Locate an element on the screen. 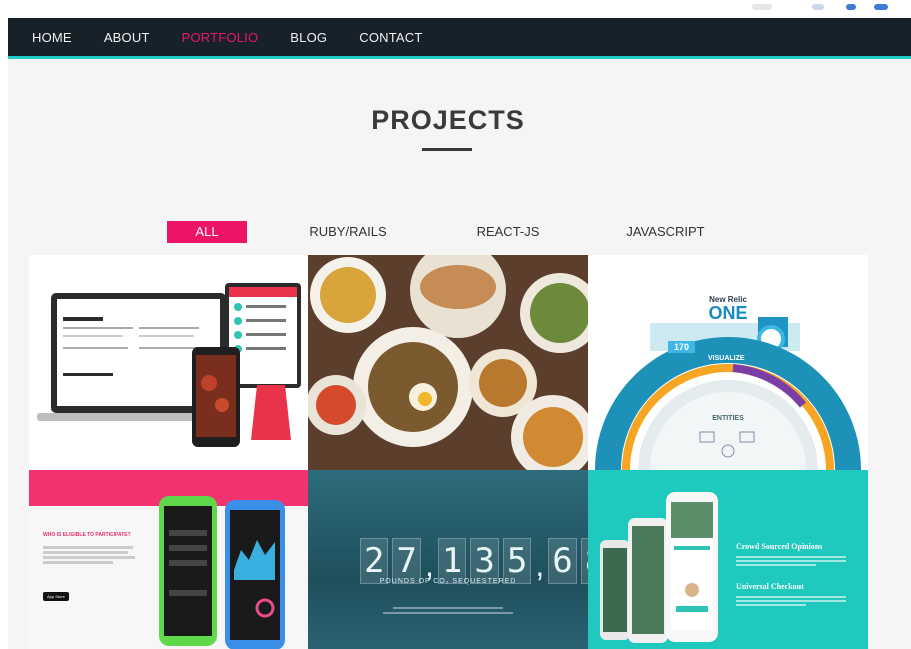 The image size is (911, 649). main-nav: HOME ABOUT PORTFOLIO BLOG CONTACT is located at coordinates (459, 38).